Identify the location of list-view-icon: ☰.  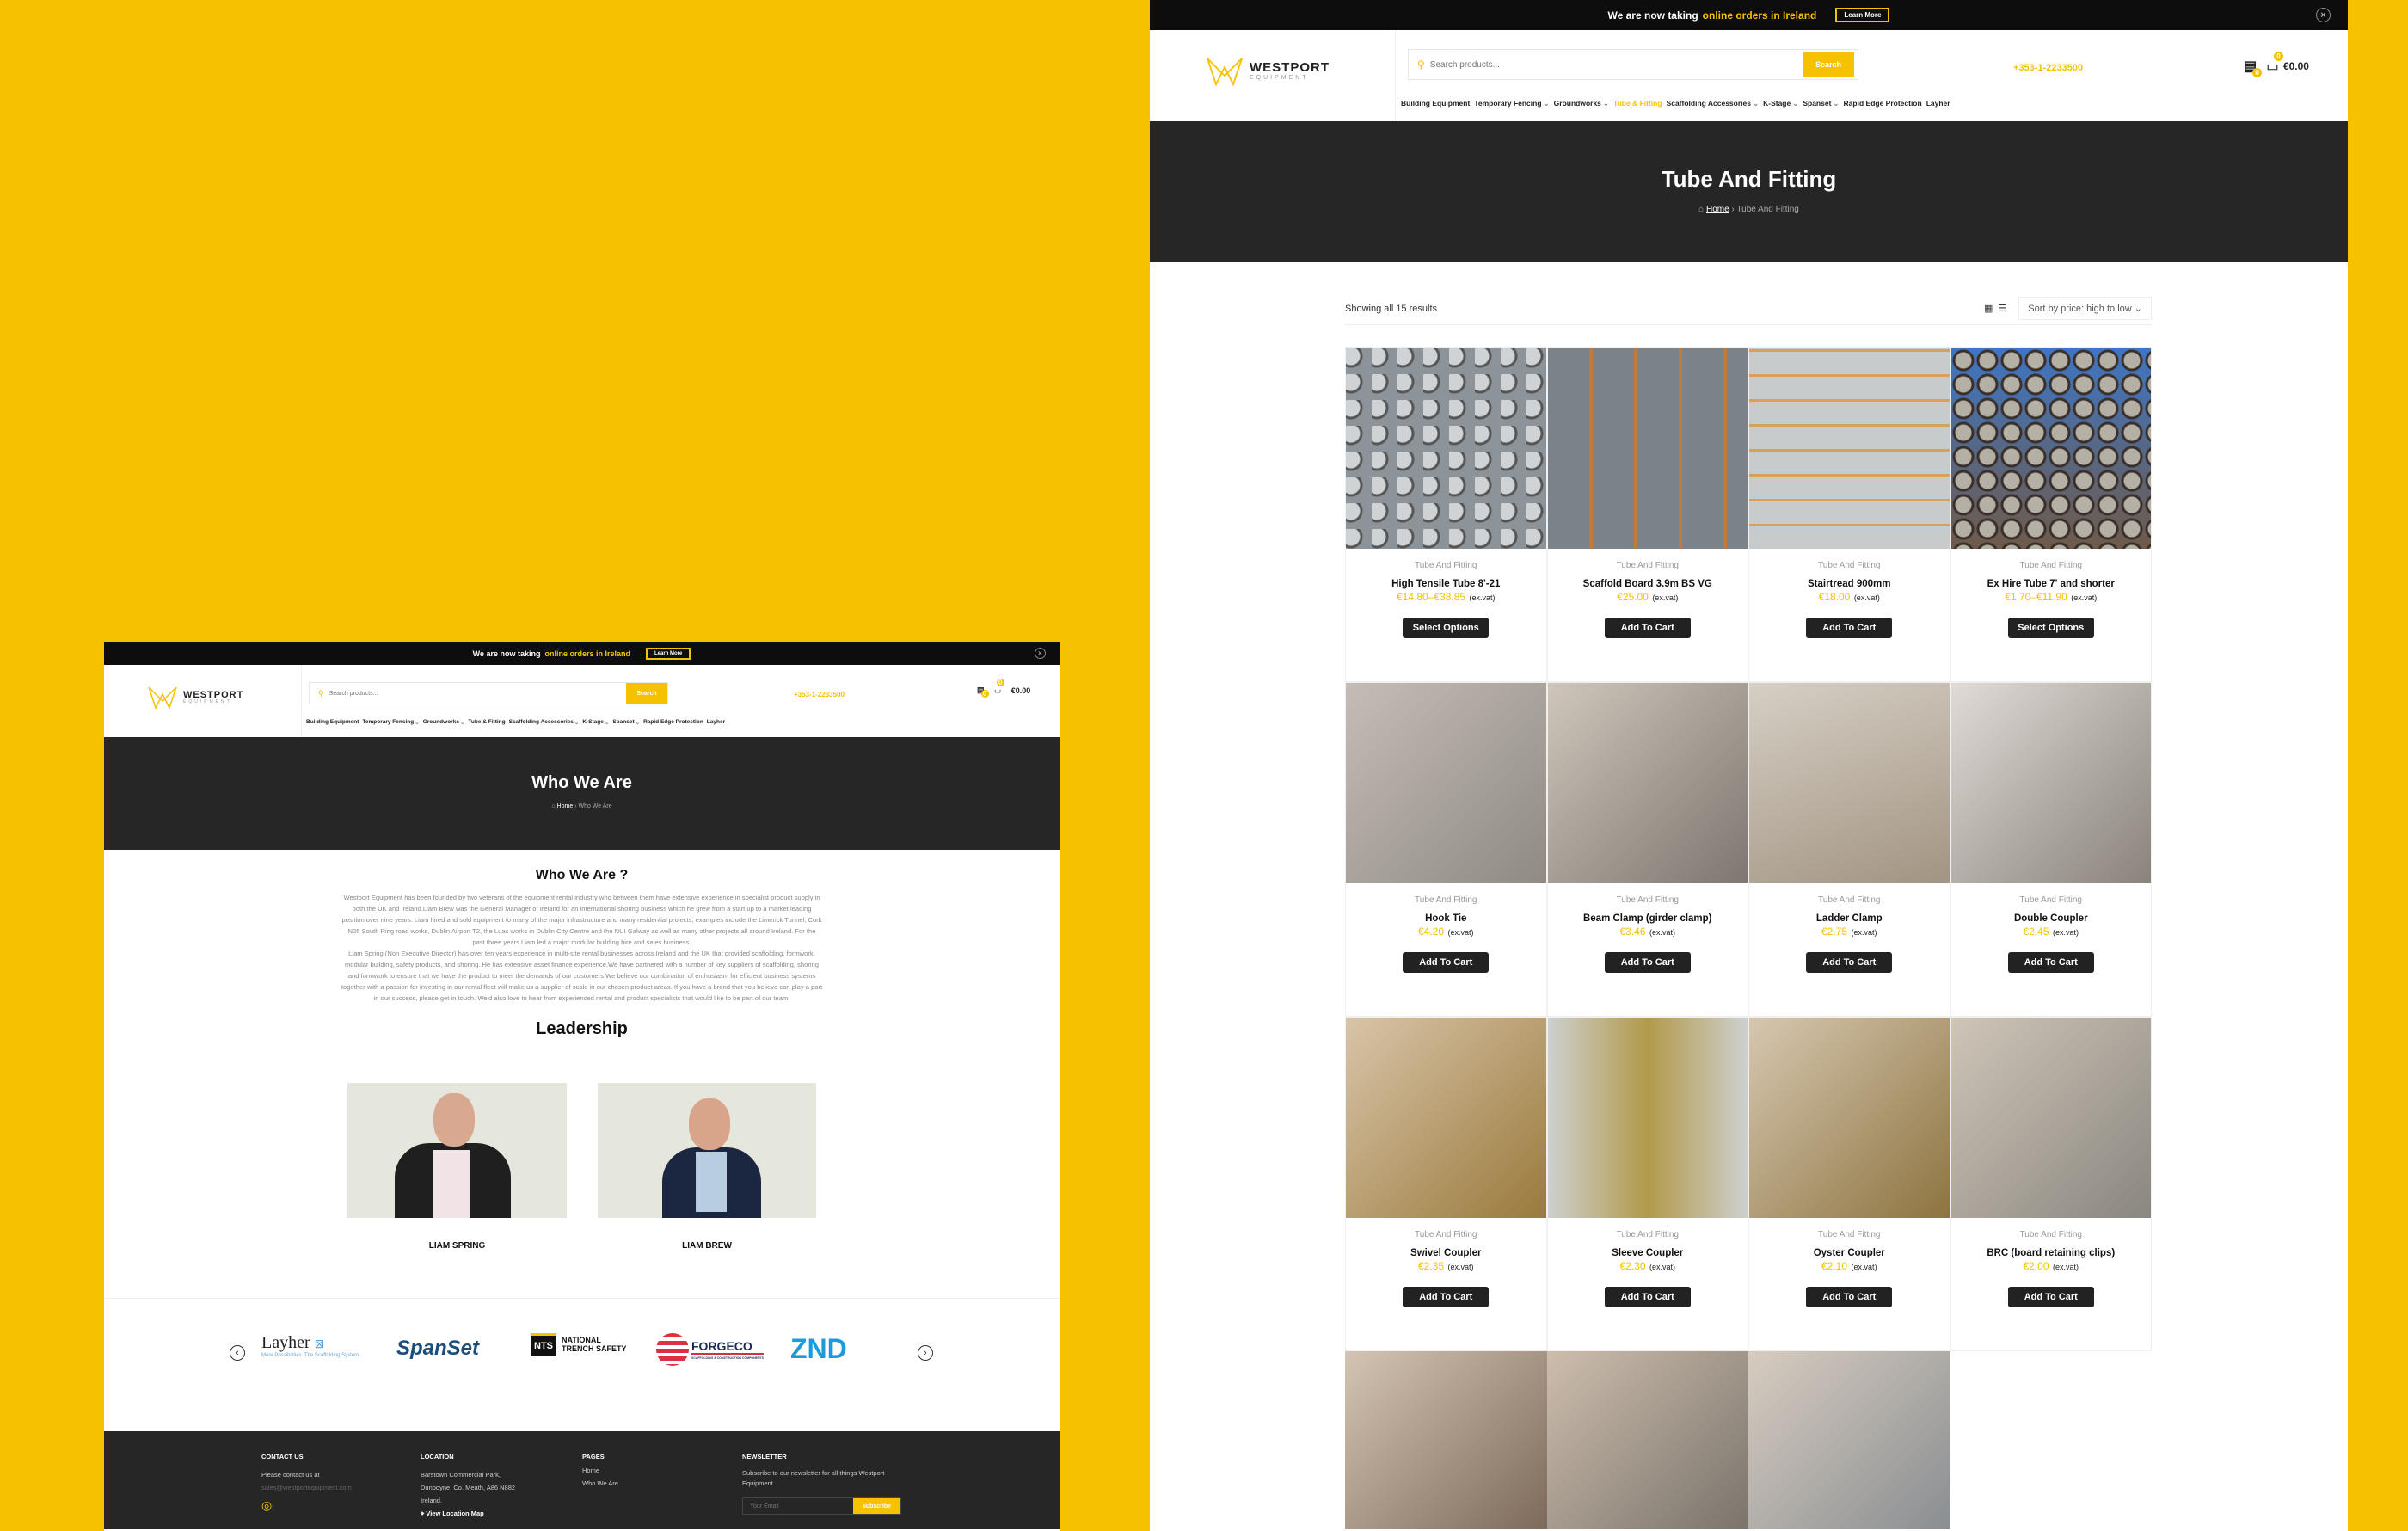
(2002, 308).